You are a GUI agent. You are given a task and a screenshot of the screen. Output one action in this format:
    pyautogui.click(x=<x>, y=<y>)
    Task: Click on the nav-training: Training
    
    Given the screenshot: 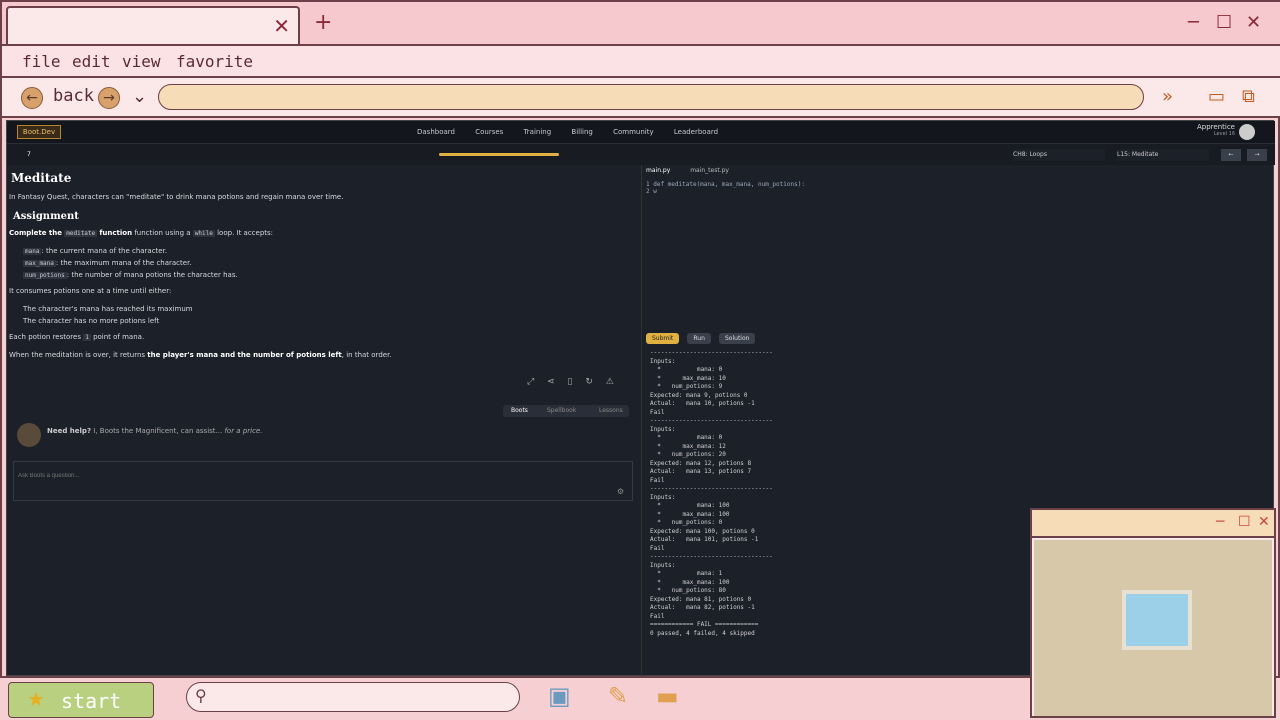 What is the action you would take?
    pyautogui.click(x=538, y=132)
    